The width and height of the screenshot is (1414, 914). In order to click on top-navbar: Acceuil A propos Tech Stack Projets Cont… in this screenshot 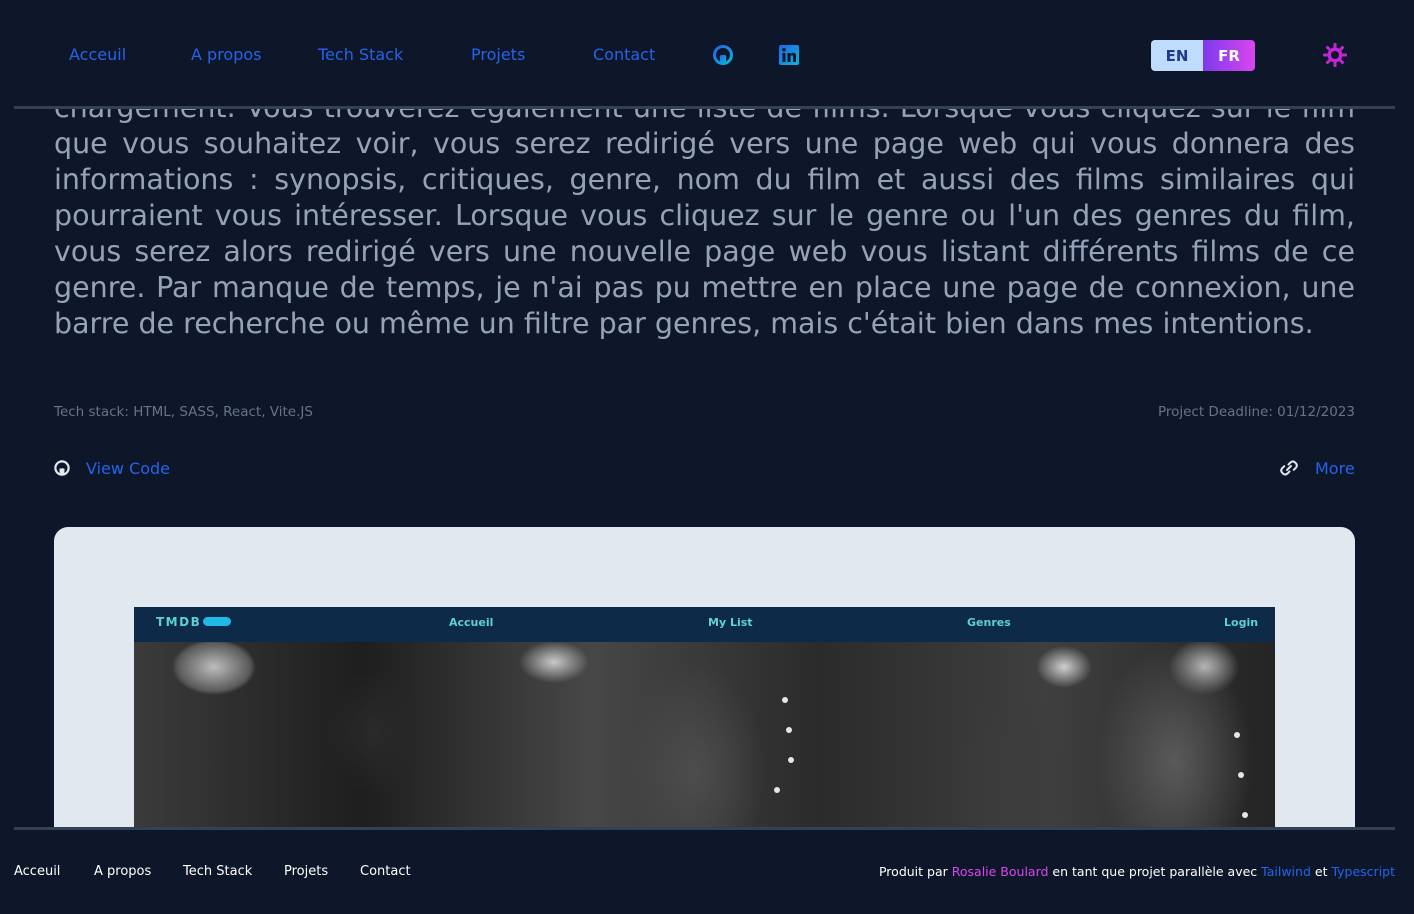, I will do `click(707, 54)`.